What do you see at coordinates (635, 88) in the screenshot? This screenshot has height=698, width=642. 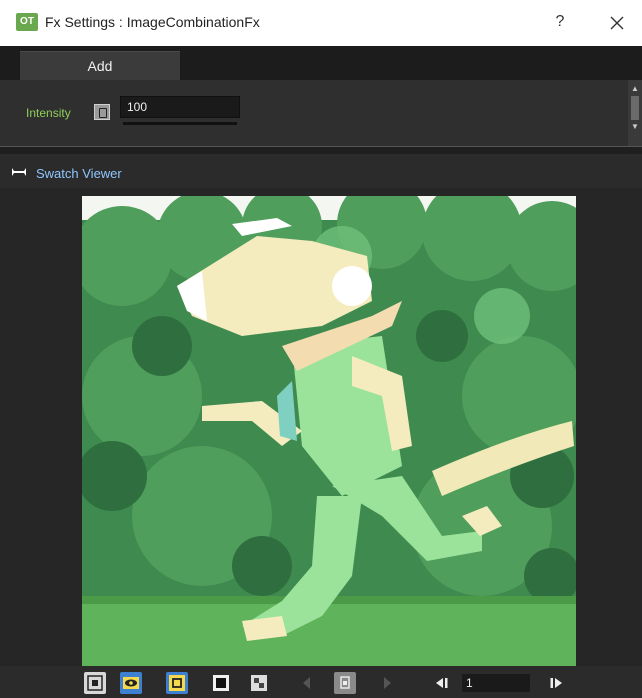 I see `scroll-up-icon: ▲` at bounding box center [635, 88].